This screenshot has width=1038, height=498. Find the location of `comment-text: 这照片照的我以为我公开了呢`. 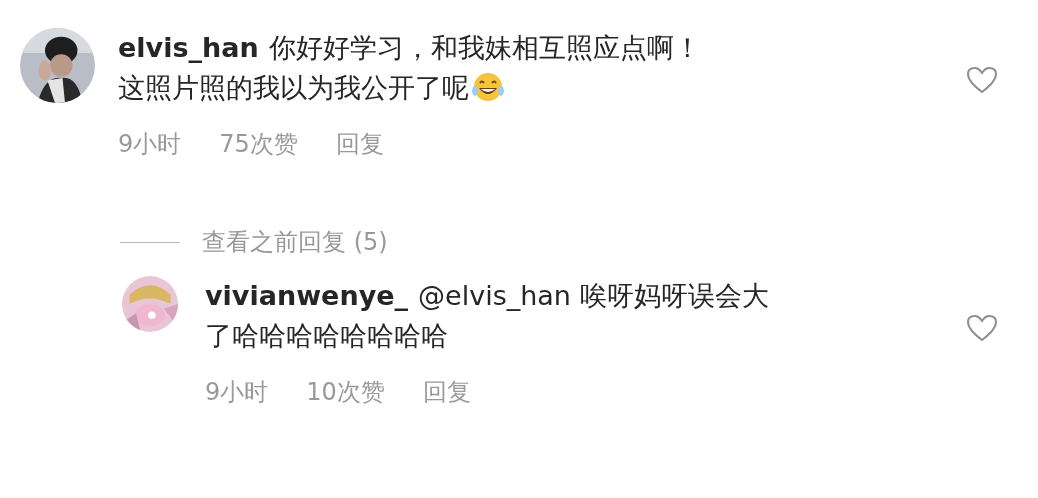

comment-text: 这照片照的我以为我公开了呢 is located at coordinates (293, 87).